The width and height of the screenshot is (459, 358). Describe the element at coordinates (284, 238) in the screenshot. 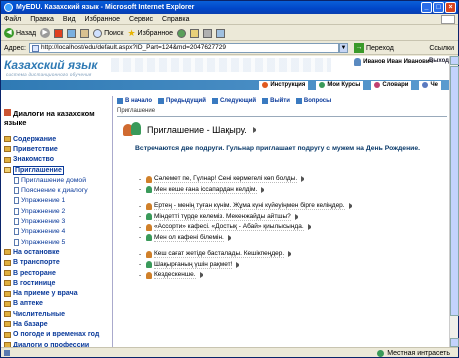

I see `dialogue-line: - Мен ол кафені білемін.` at that location.